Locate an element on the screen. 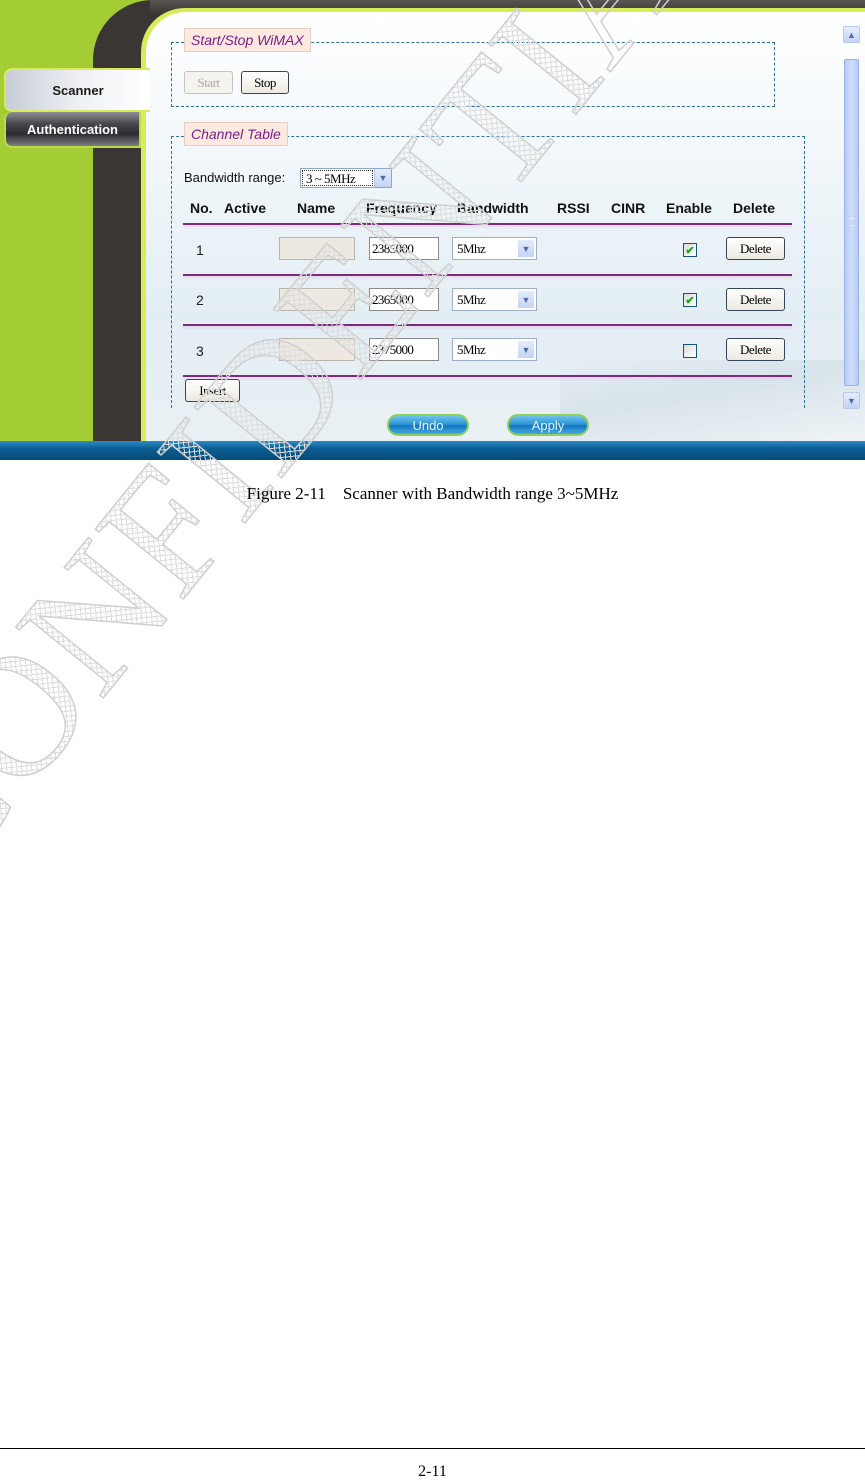 This screenshot has height=1482, width=865. column-header-bandwidth: Bandwidth is located at coordinates (493, 208).